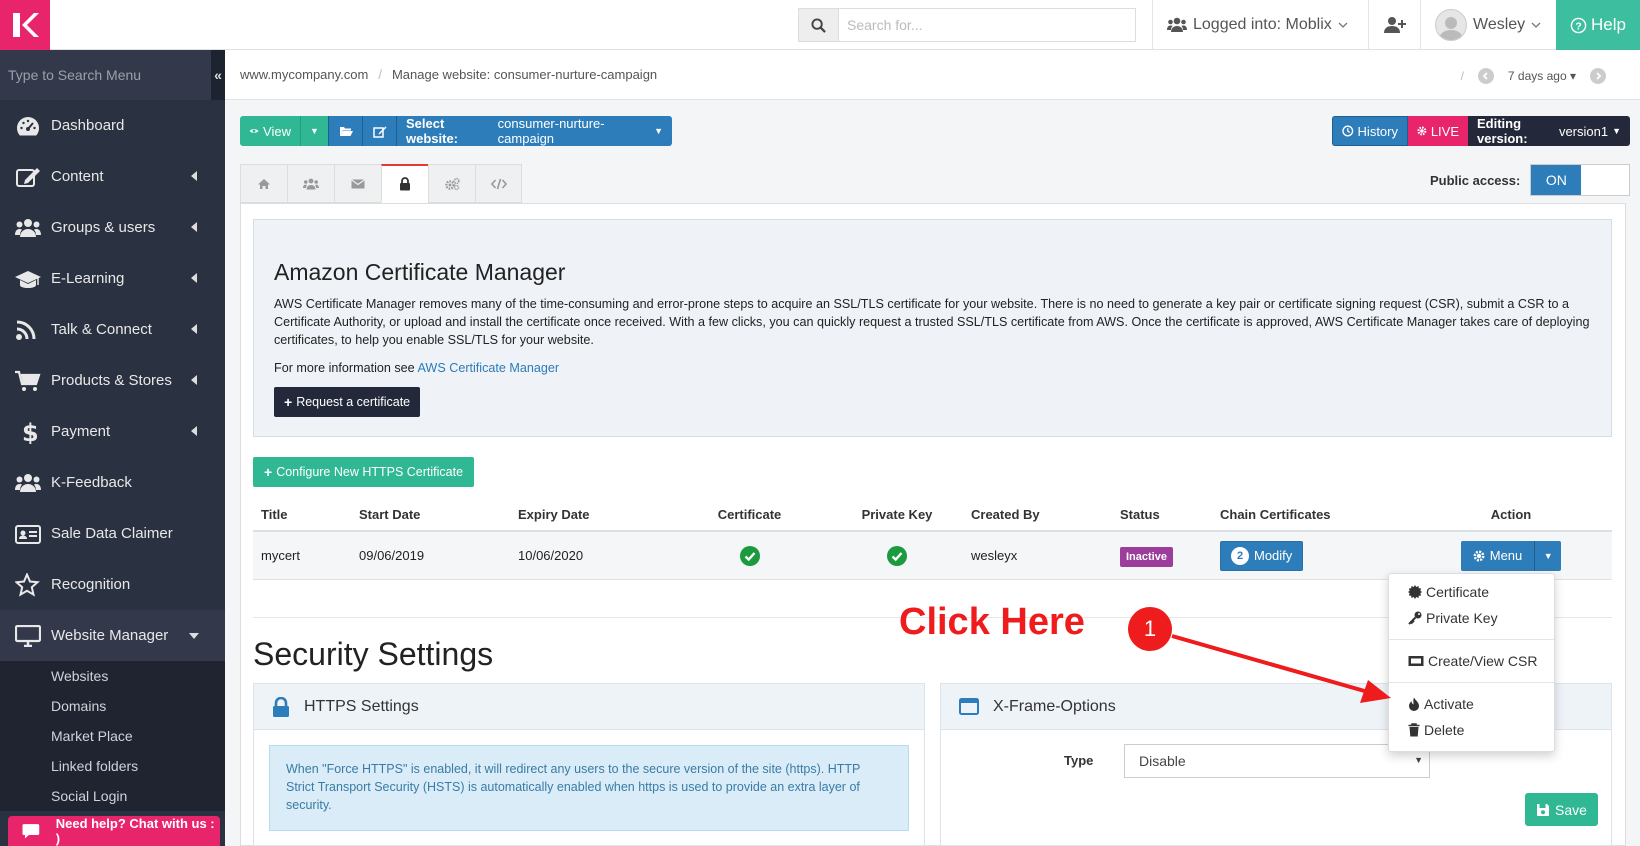  Describe the element at coordinates (112, 431) in the screenshot. I see `sidebar-item-payment: $ Payment` at that location.